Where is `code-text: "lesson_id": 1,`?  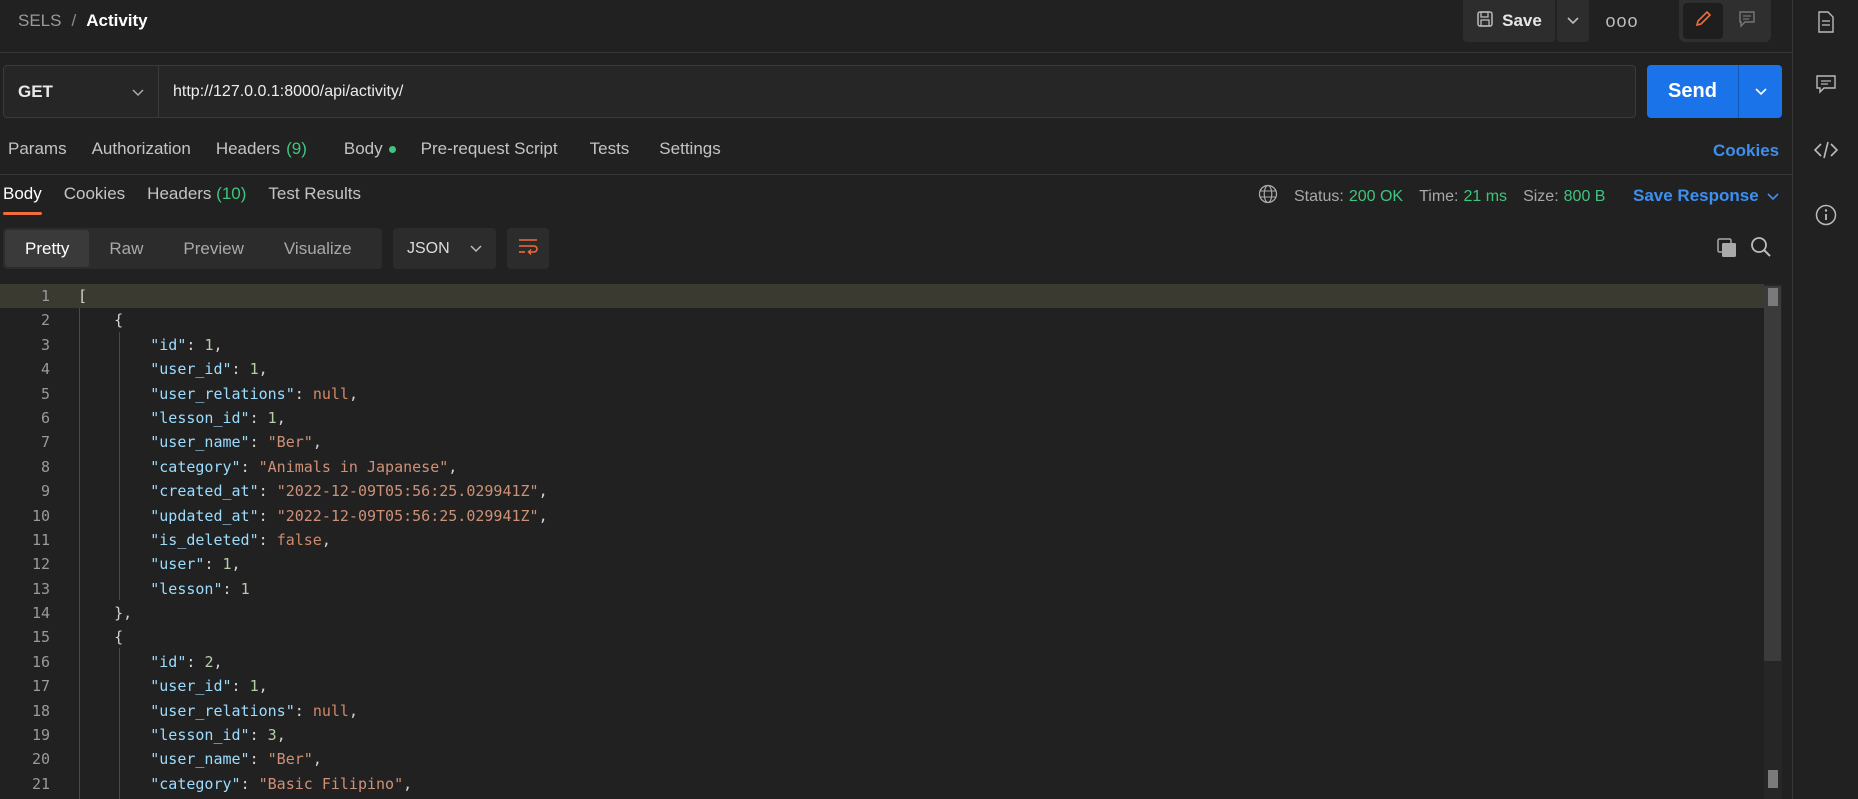 code-text: "lesson_id": 1, is located at coordinates (218, 417).